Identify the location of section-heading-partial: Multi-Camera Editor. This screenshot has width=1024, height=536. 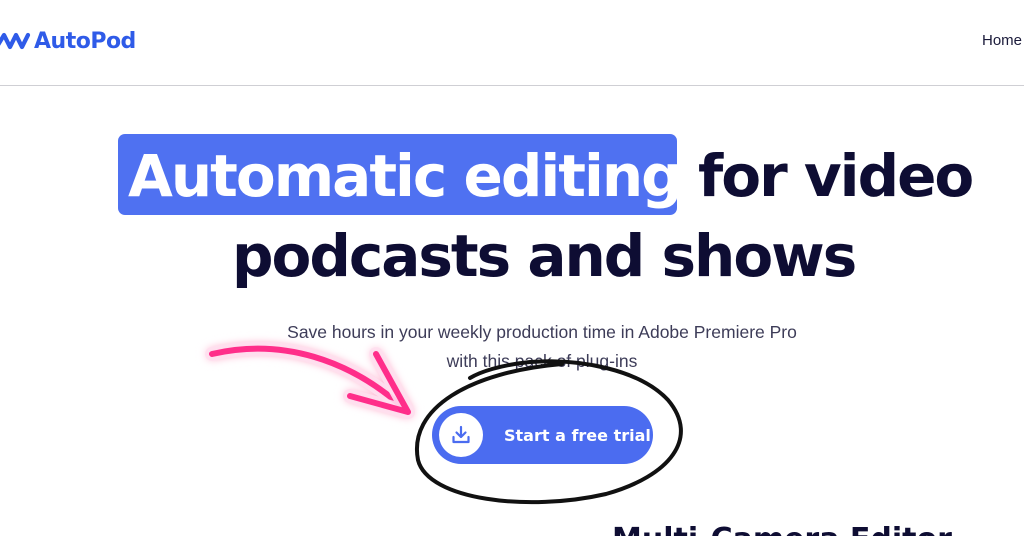
(782, 529).